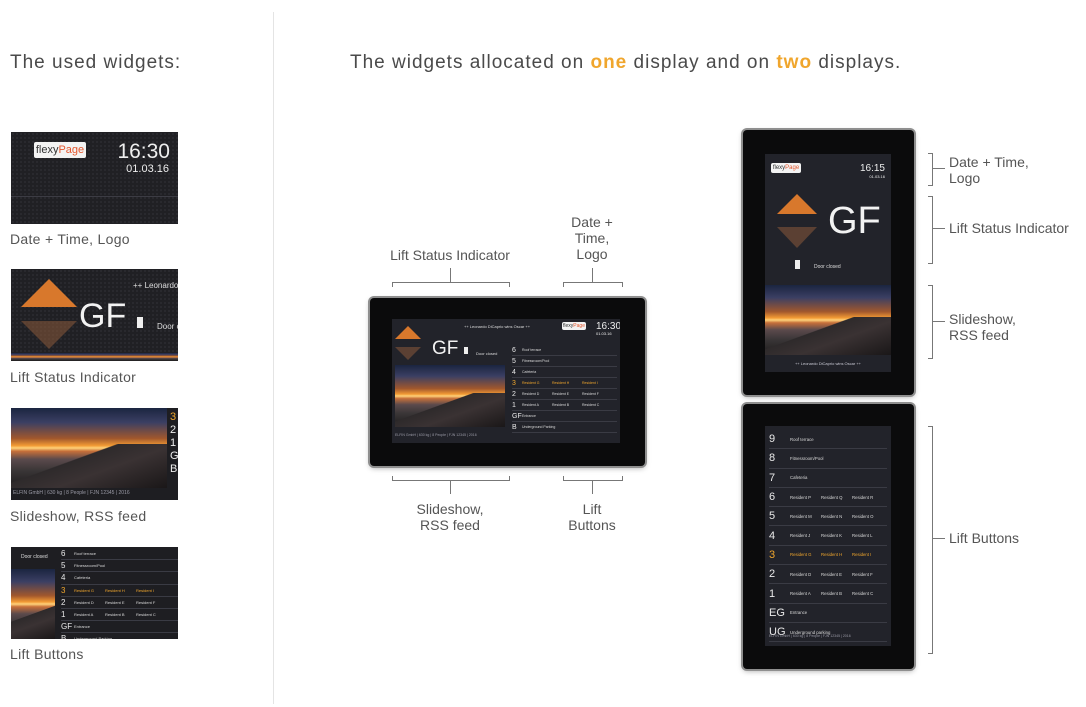 The width and height of the screenshot is (1086, 707). I want to click on floor-button-row: 9 Roof terrace, so click(828, 440).